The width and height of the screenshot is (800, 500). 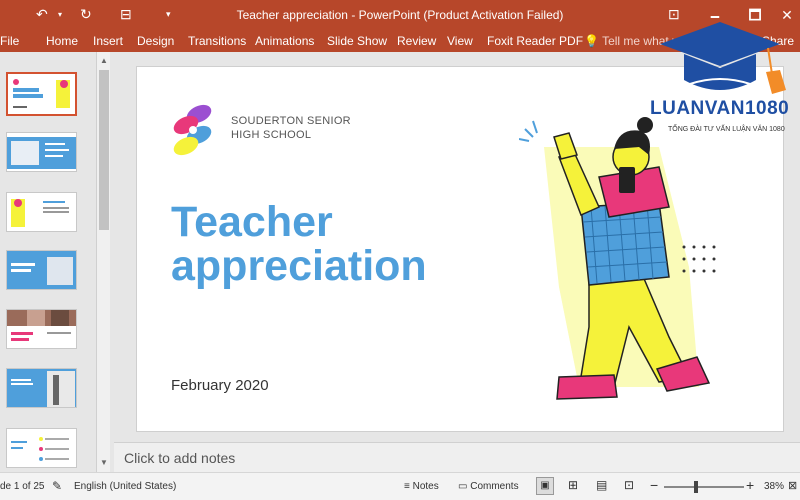 I want to click on slide-5-preview, so click(x=41, y=325).